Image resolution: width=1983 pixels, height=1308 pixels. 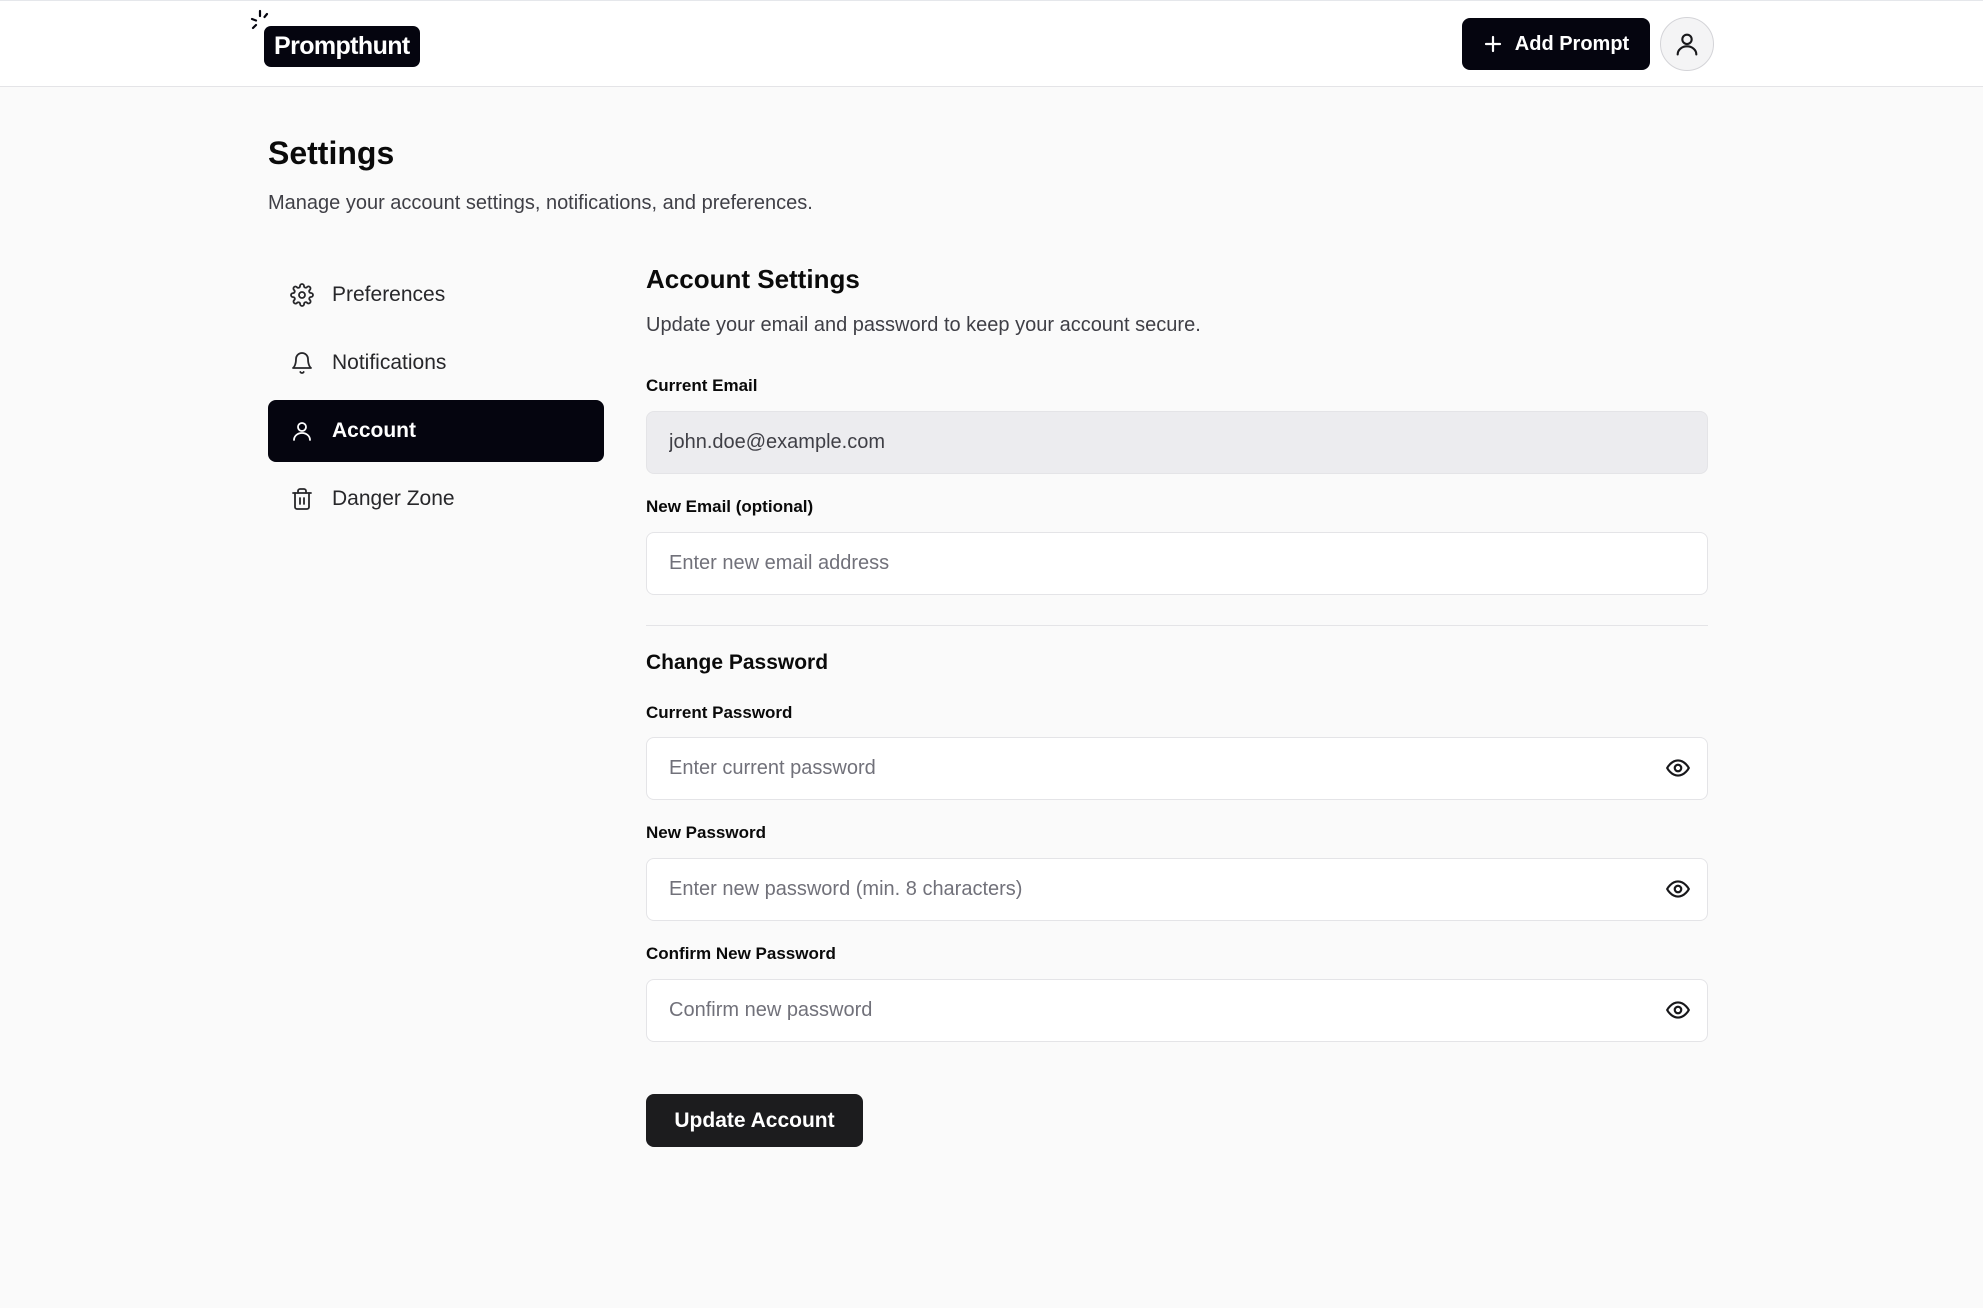 I want to click on gear-icon, so click(x=302, y=295).